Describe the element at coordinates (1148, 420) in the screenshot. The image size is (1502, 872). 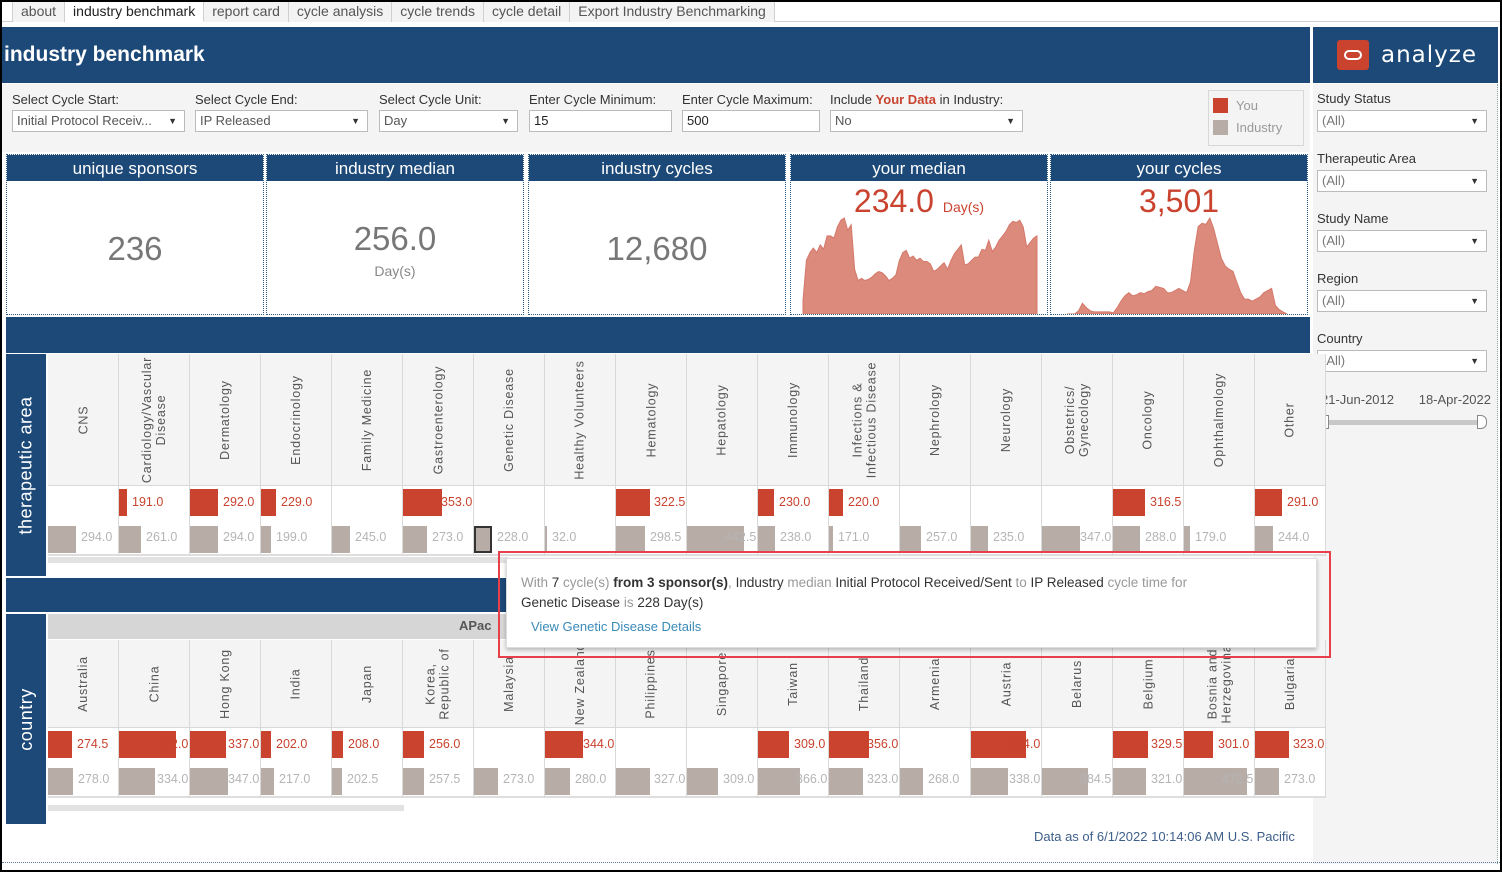
I see `therapeutic-area-column-header: Oncology` at that location.